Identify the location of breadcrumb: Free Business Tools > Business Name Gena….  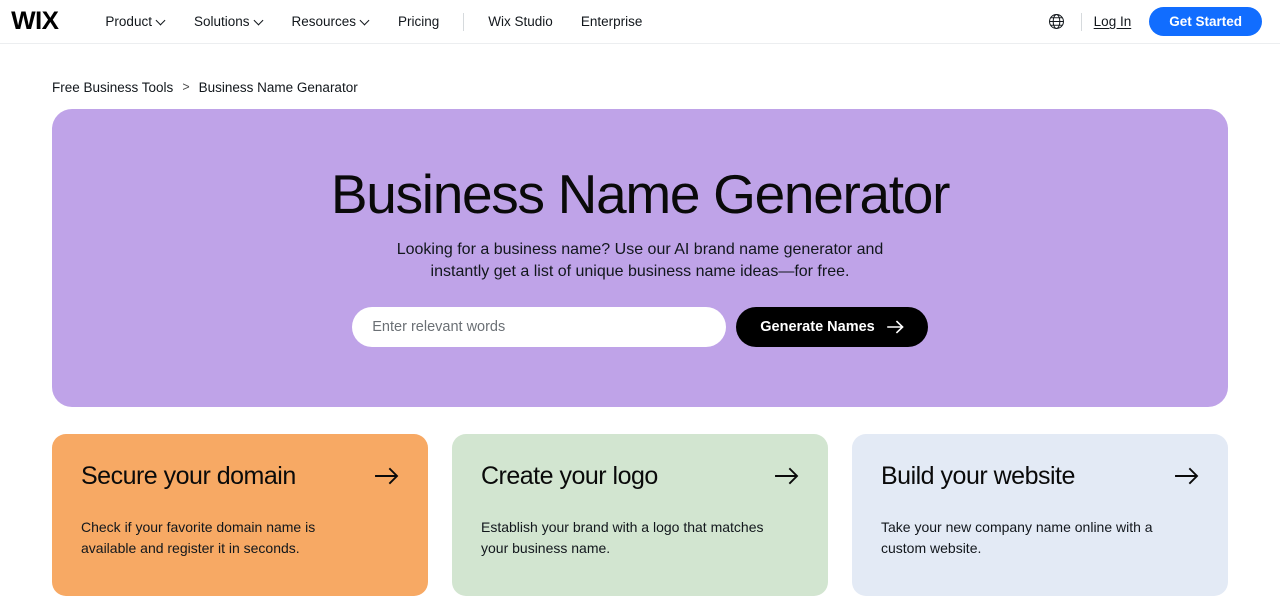
(640, 87).